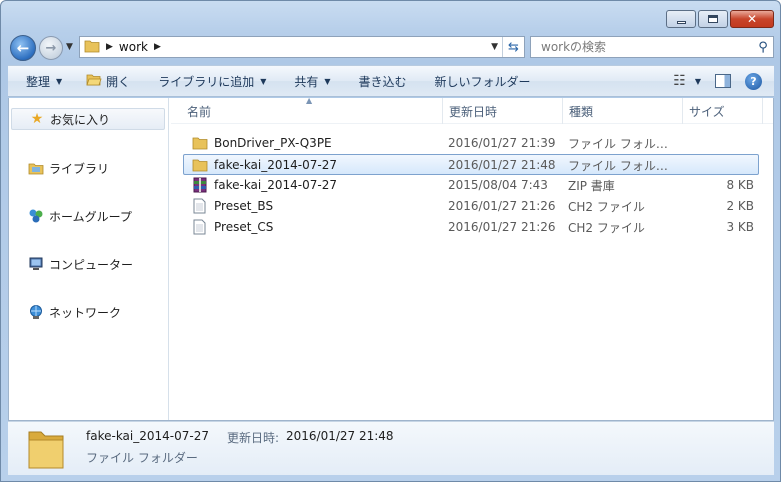  What do you see at coordinates (740, 206) in the screenshot?
I see `file-size: 2 KB` at bounding box center [740, 206].